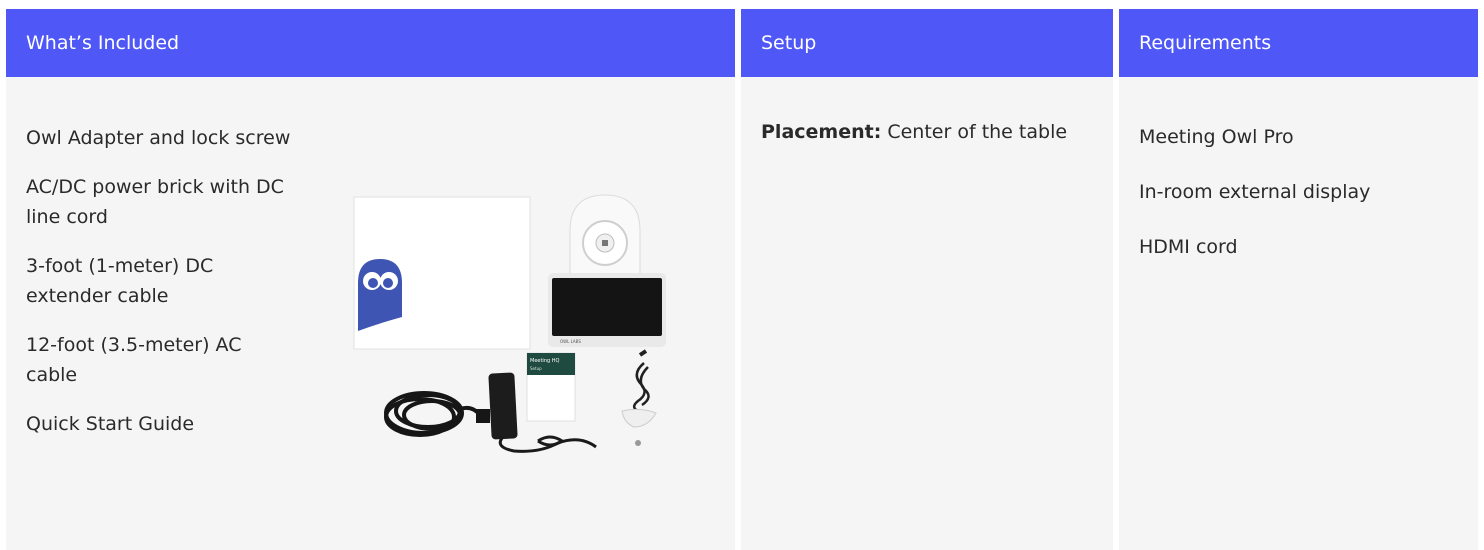 The height and width of the screenshot is (550, 1484). Describe the element at coordinates (509, 323) in the screenshot. I see `product-contents-image: OWL LABS Meeting HQ Setup` at that location.